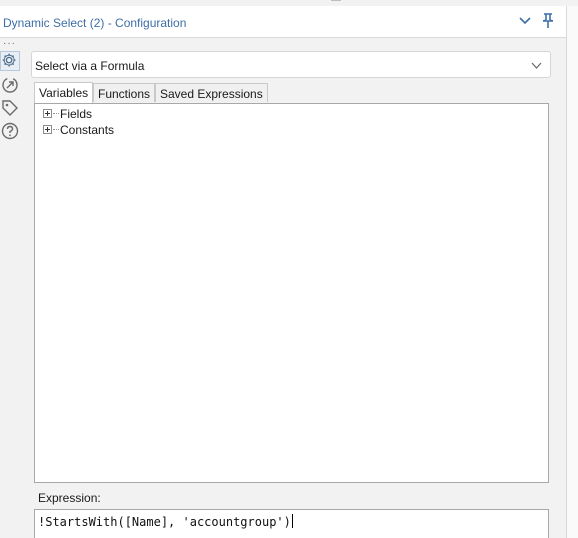  What do you see at coordinates (87, 130) in the screenshot?
I see `tree-item-label: Constants` at bounding box center [87, 130].